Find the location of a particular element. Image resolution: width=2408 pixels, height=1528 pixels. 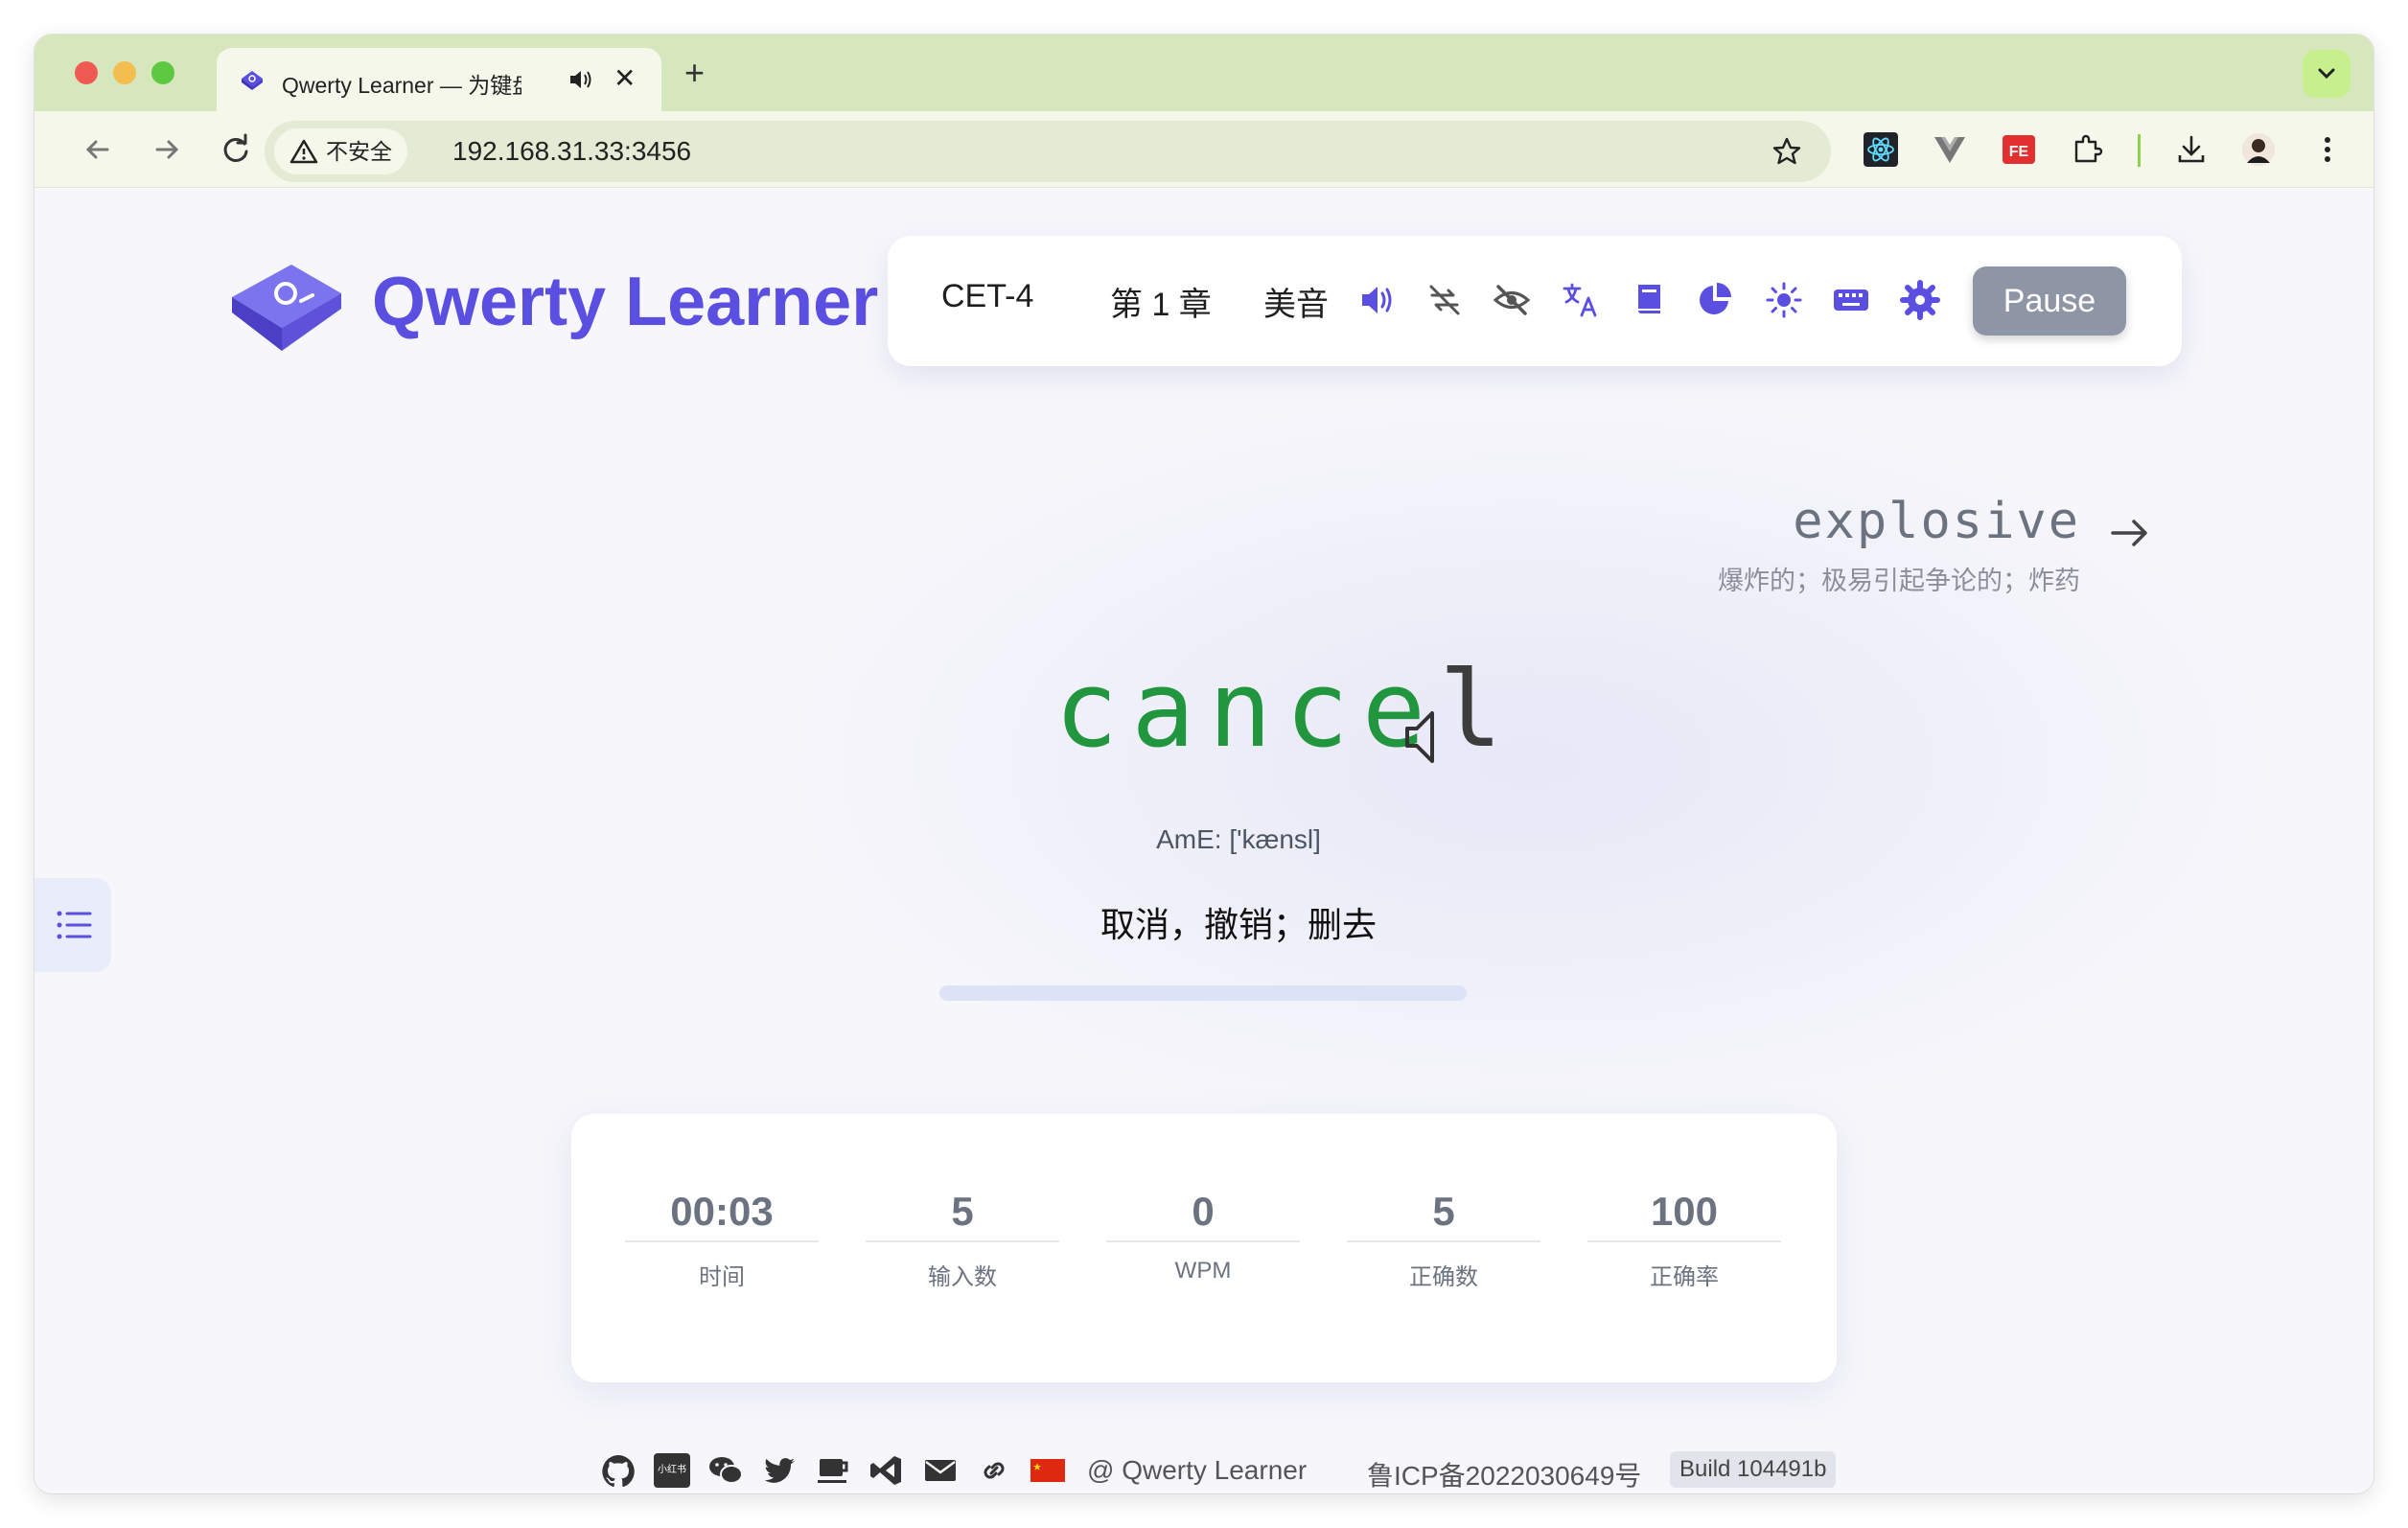

vue-devtools-icon is located at coordinates (1950, 150).